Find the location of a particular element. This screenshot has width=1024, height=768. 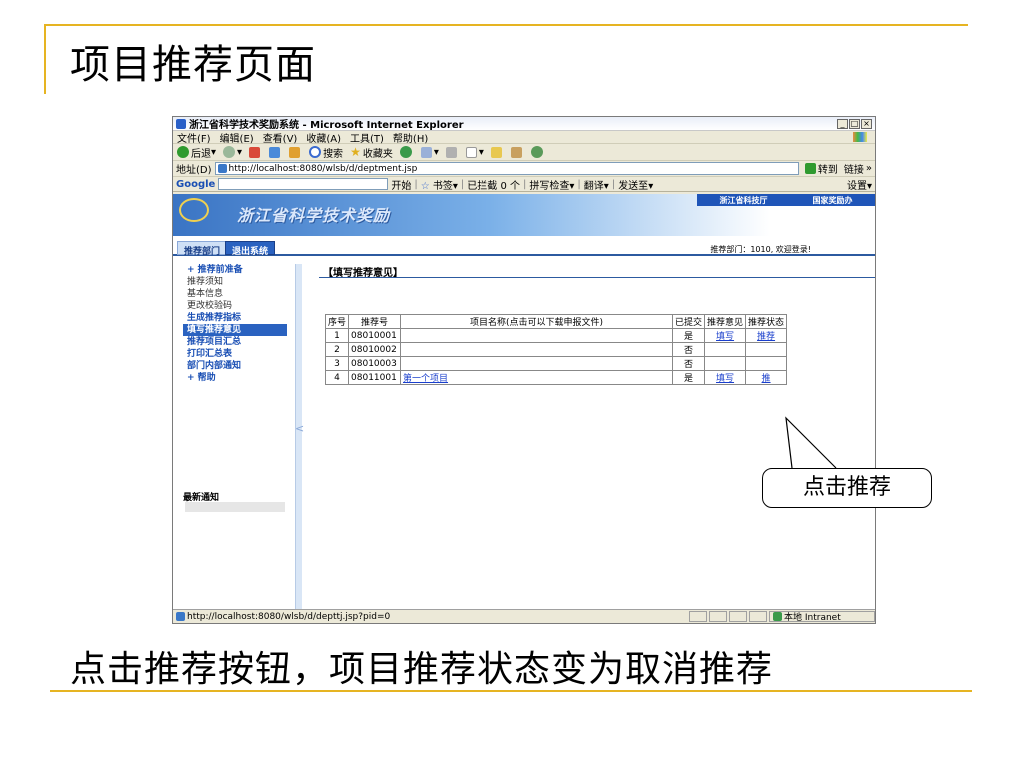

slide-bottom-rule is located at coordinates (511, 691).